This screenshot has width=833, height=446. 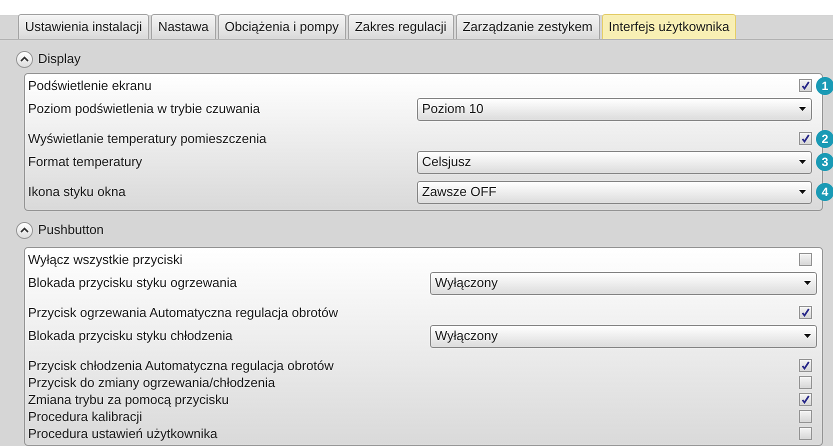 I want to click on setting-label: Blokada przycisku styku chłodzenia, so click(x=130, y=336).